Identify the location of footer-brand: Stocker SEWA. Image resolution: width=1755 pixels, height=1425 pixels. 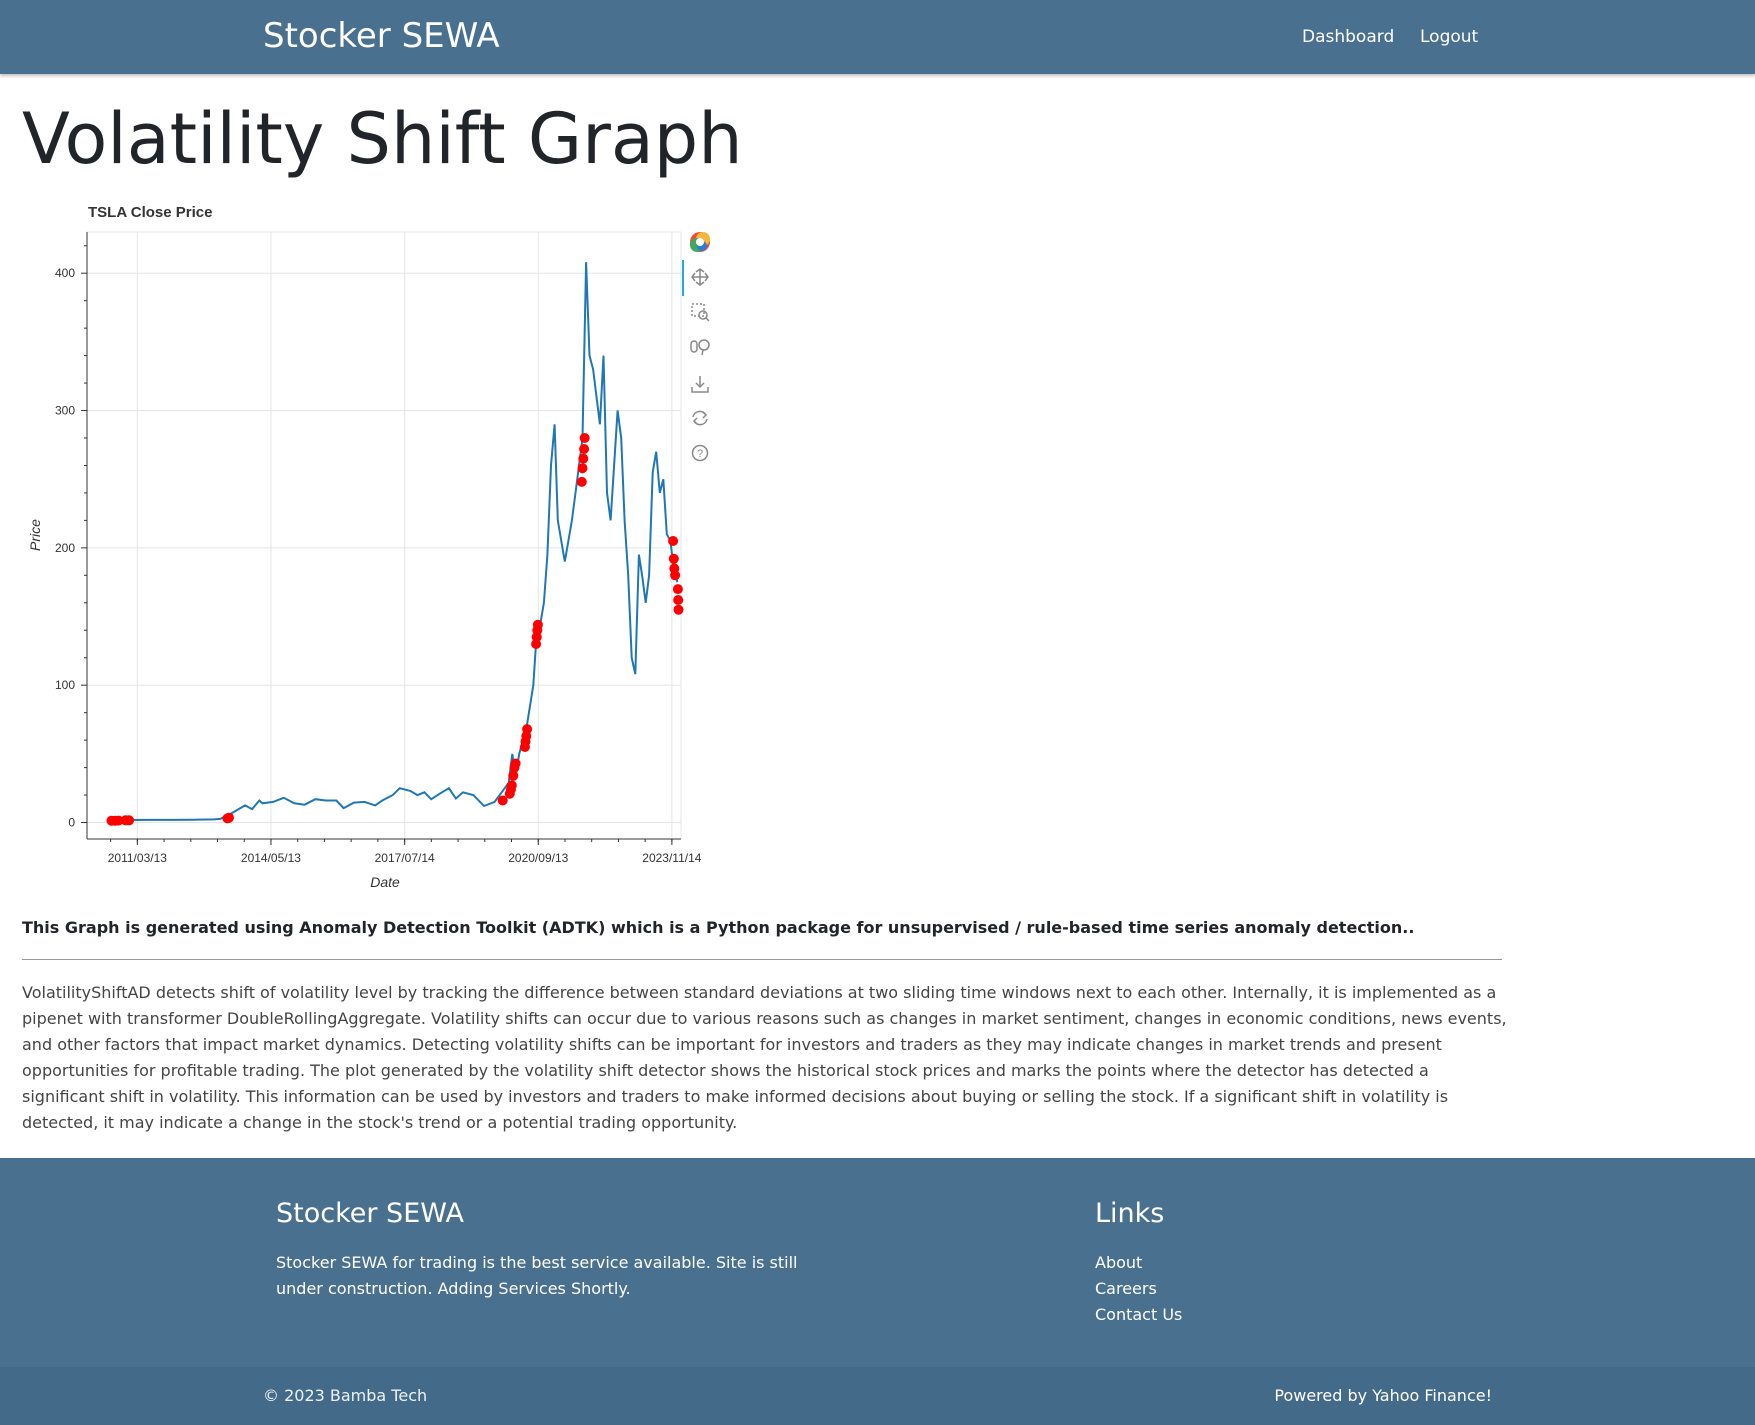
(370, 1213).